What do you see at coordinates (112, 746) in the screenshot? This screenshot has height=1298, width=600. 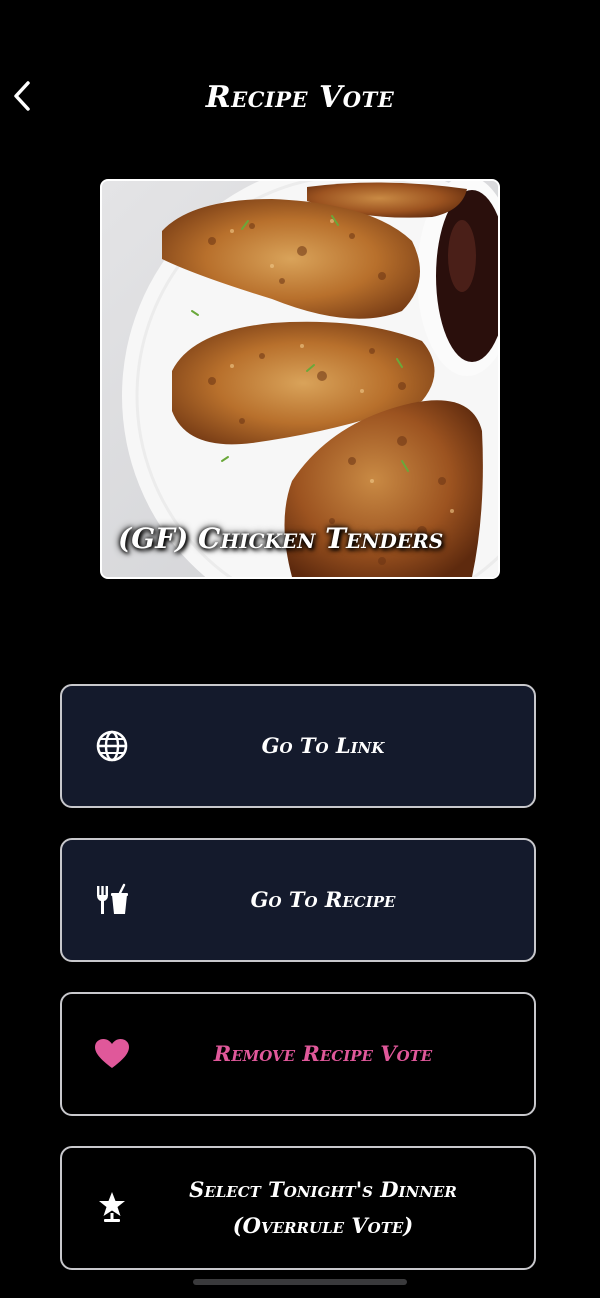 I see `globe-icon` at bounding box center [112, 746].